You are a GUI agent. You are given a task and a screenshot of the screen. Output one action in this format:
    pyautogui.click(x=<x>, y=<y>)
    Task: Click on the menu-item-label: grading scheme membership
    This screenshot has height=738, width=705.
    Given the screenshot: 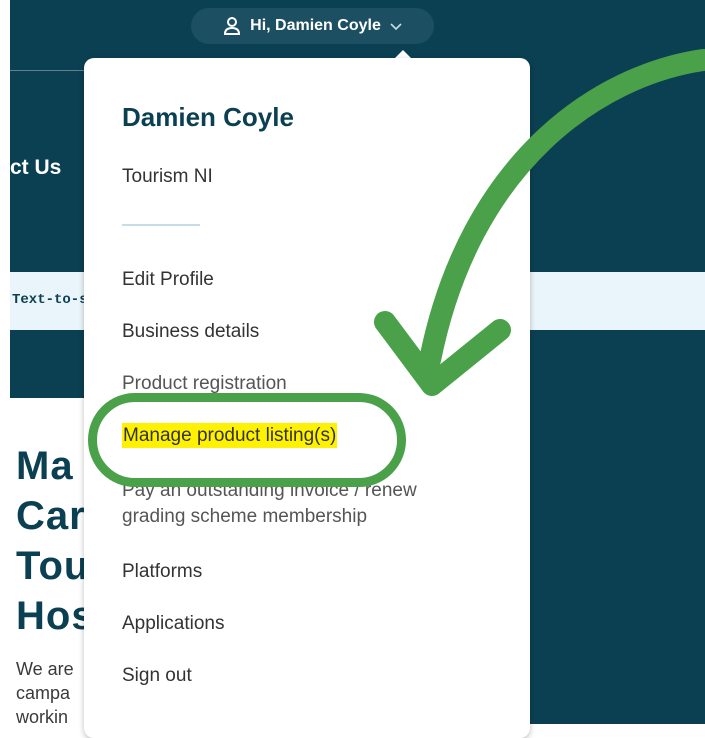 What is the action you would take?
    pyautogui.click(x=245, y=516)
    